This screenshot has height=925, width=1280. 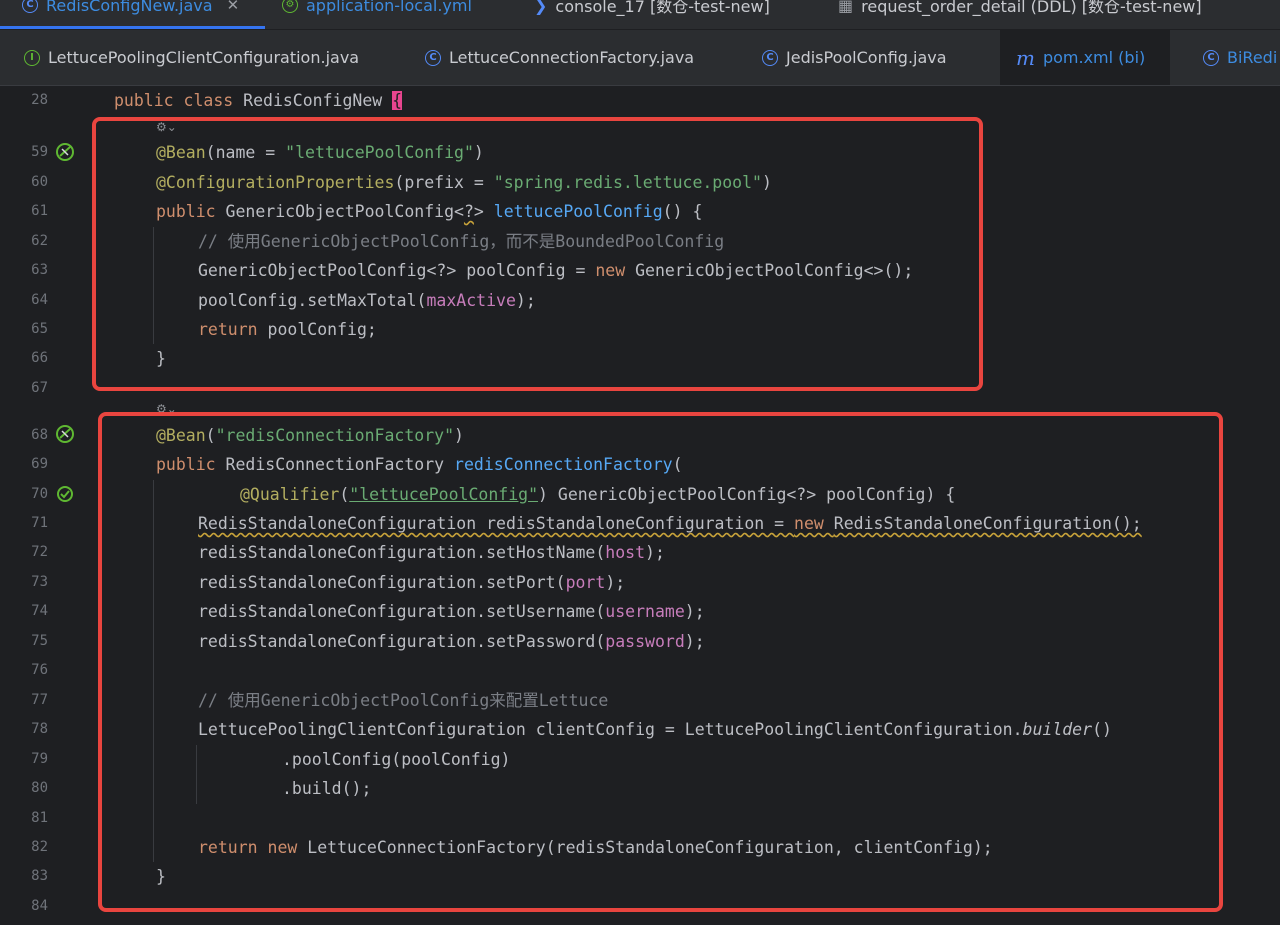 I want to click on tab-label: console_17 [数仓-test-new], so click(x=662, y=8).